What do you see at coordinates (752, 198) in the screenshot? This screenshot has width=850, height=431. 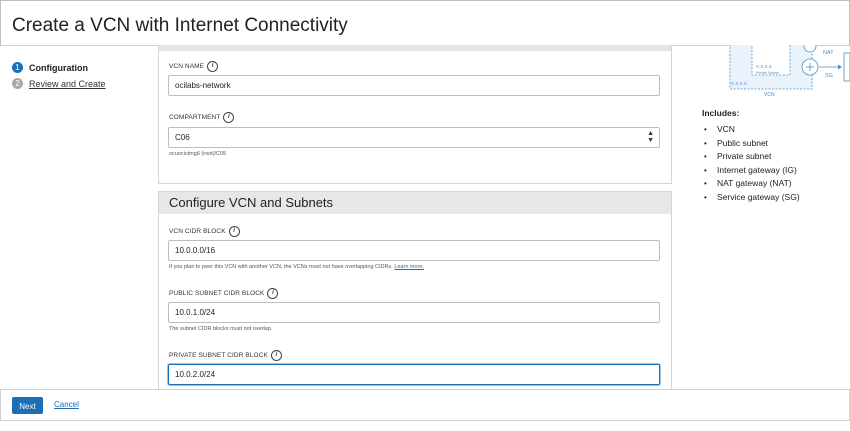 I see `list-item: Service gateway (SG)` at bounding box center [752, 198].